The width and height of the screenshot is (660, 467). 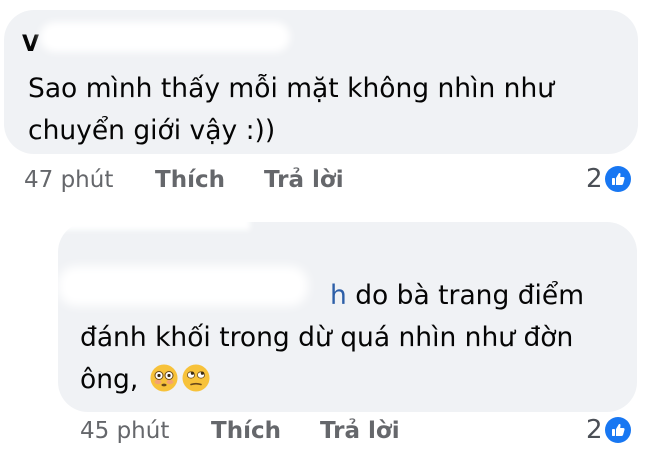 I want to click on eye-roll-emoji, so click(x=196, y=378).